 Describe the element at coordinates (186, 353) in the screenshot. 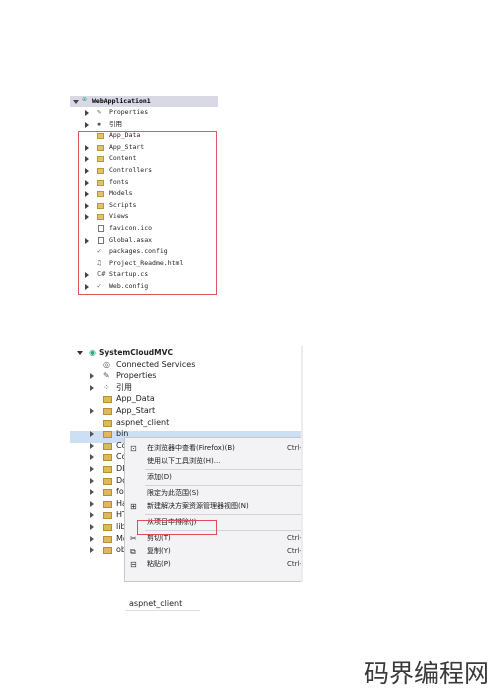

I see `project-node-row: ◉ SystemCloudMVC` at that location.